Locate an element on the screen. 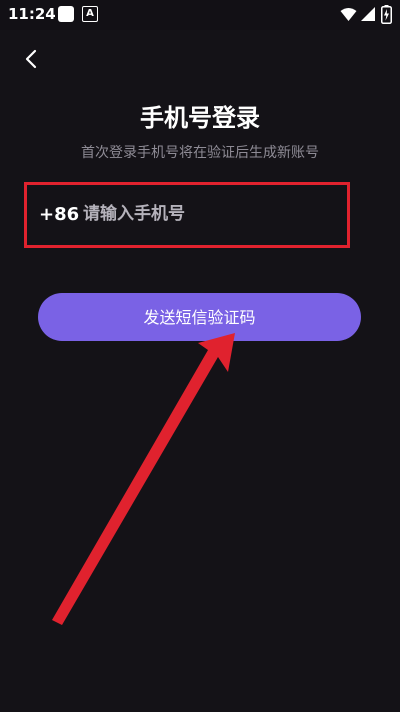  back-button is located at coordinates (33, 59).